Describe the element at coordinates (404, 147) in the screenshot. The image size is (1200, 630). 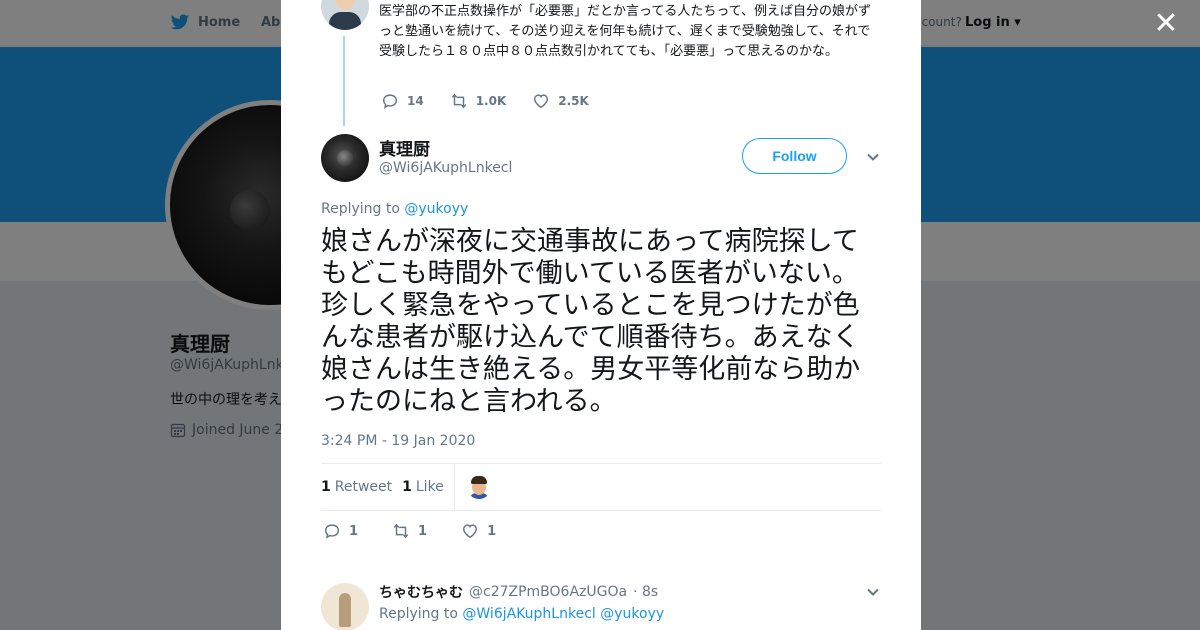
I see `author-name: 真理厨` at that location.